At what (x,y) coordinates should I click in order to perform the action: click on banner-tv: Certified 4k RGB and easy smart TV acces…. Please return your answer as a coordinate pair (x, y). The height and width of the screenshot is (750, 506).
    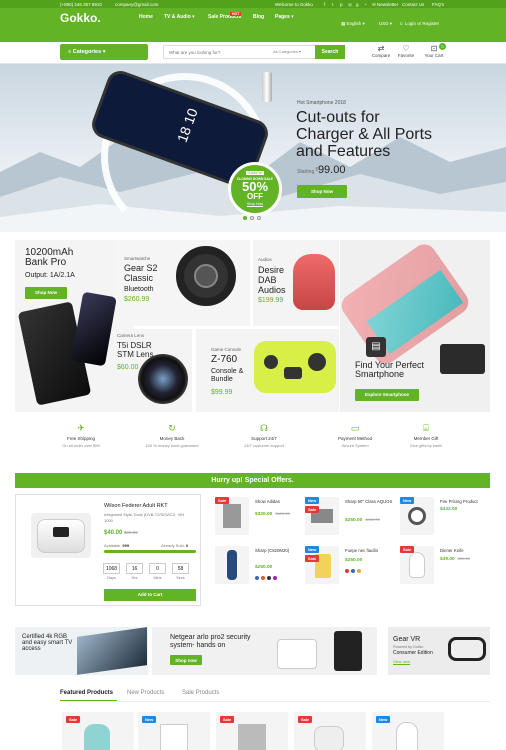
    Looking at the image, I should click on (81, 651).